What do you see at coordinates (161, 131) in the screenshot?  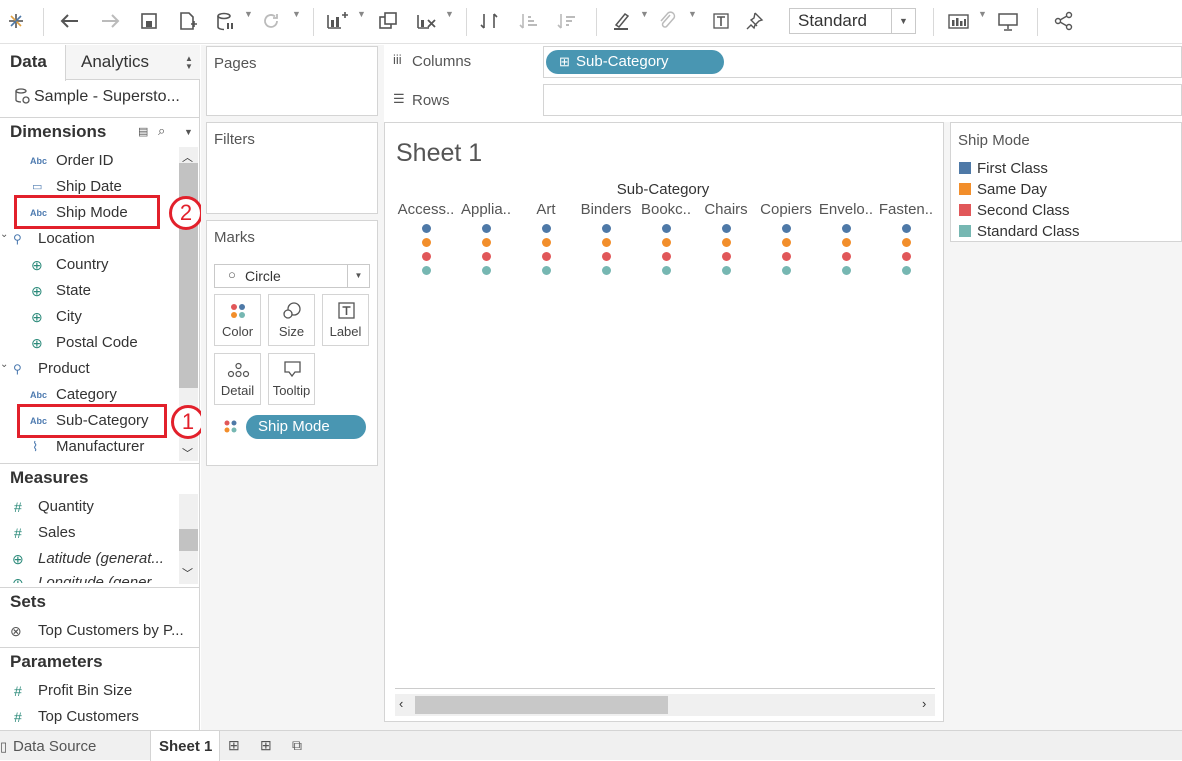 I see `search-icon: ⌕` at bounding box center [161, 131].